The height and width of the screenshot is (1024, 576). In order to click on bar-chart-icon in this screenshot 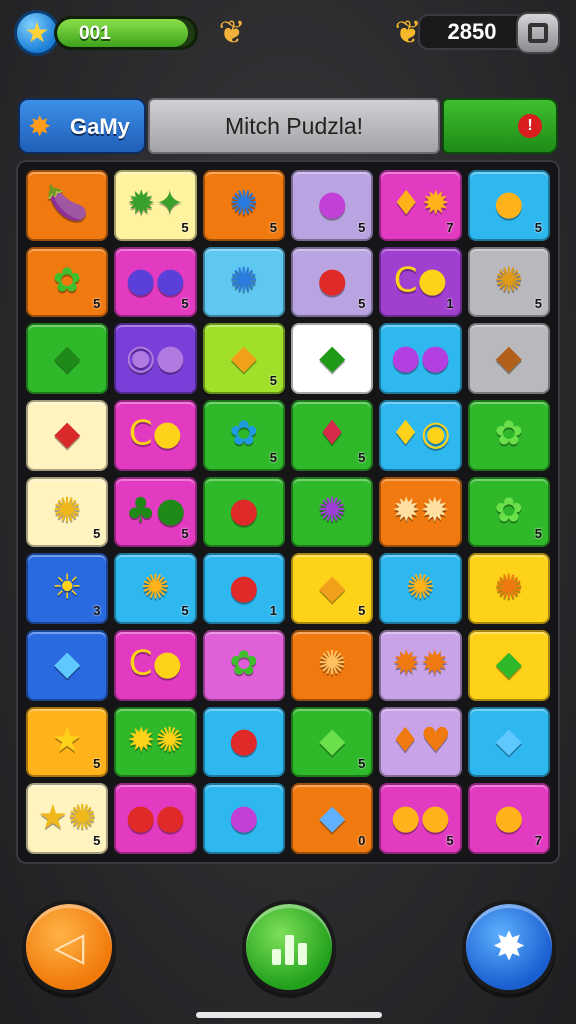, I will do `click(289, 947)`.